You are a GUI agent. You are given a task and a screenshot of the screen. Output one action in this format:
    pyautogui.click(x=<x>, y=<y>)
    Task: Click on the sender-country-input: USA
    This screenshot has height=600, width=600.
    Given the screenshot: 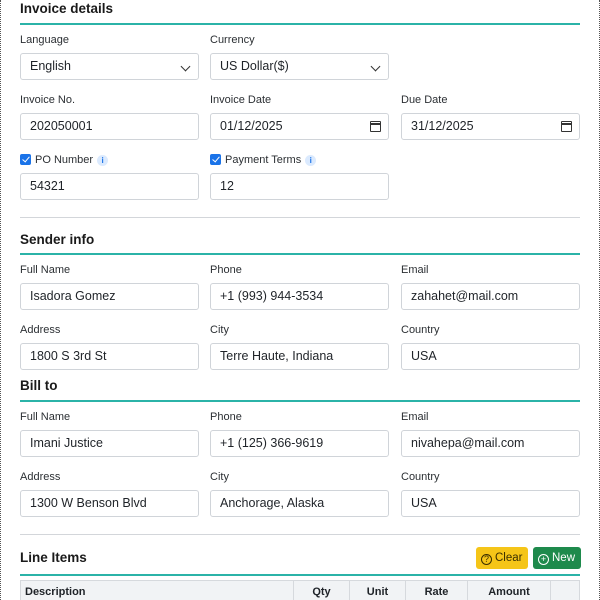 What is the action you would take?
    pyautogui.click(x=490, y=356)
    